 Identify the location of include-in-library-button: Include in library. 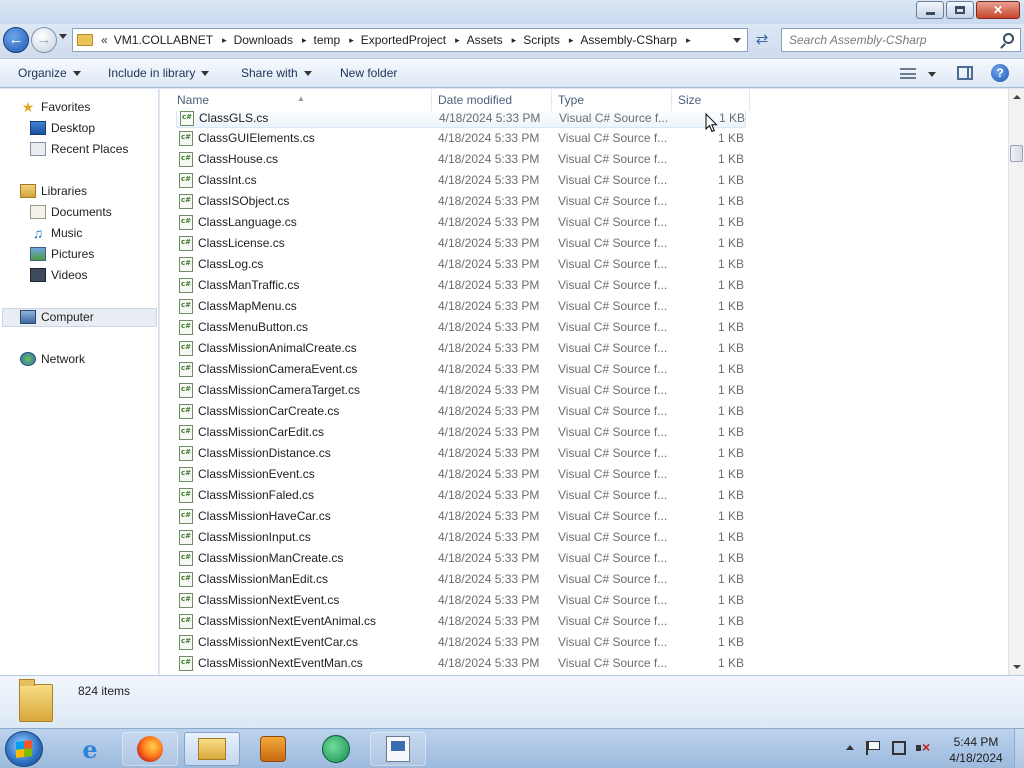
(158, 73).